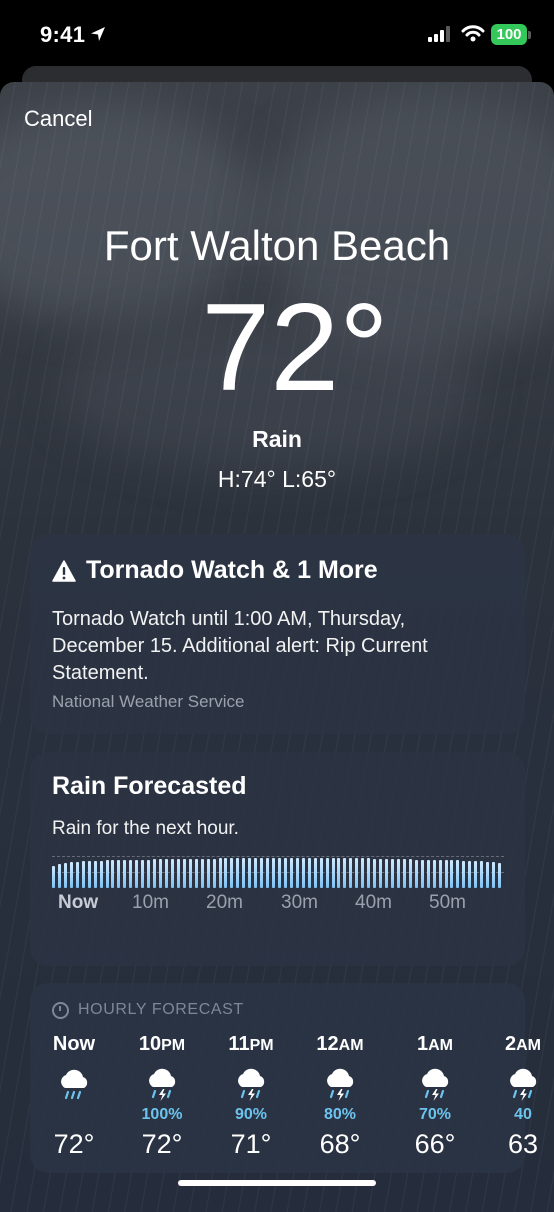  What do you see at coordinates (509, 34) in the screenshot?
I see `battery-indicator: 100` at bounding box center [509, 34].